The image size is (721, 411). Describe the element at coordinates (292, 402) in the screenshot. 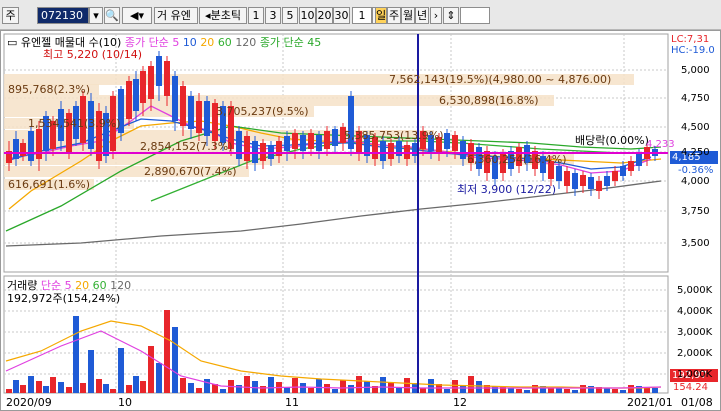

I see `x-tick-2: 11` at that location.